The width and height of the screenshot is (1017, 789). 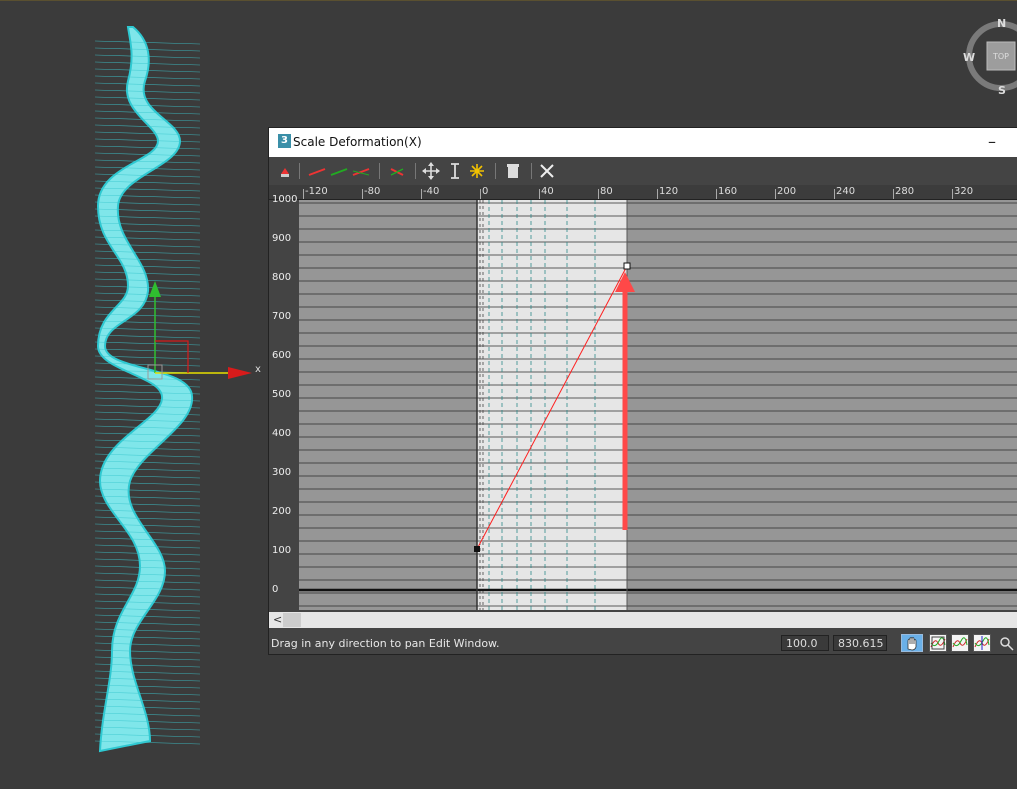 I want to click on zoom-horizontal-extents-button, so click(x=960, y=643).